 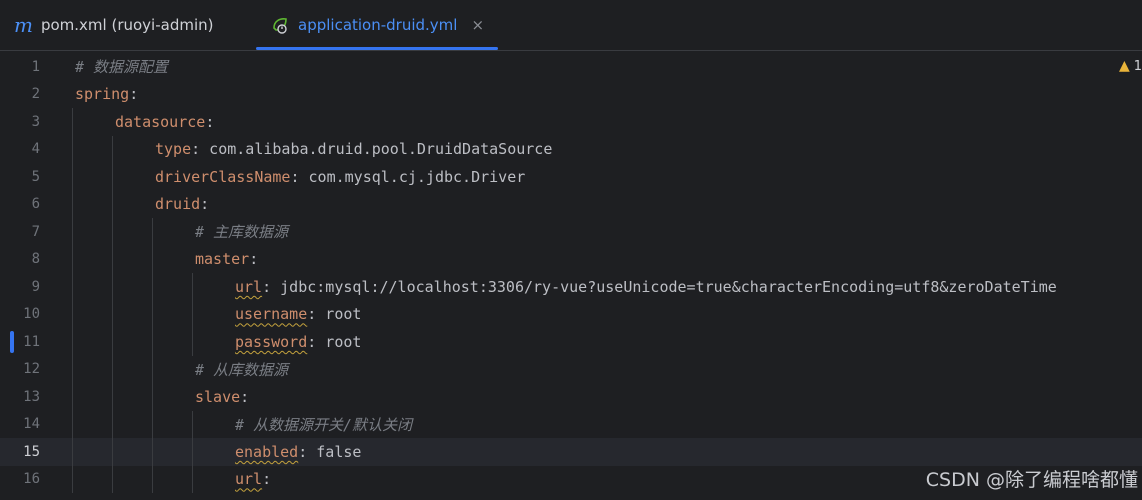 I want to click on watermark: CSDN @除了编程啥都懂, so click(x=1031, y=480).